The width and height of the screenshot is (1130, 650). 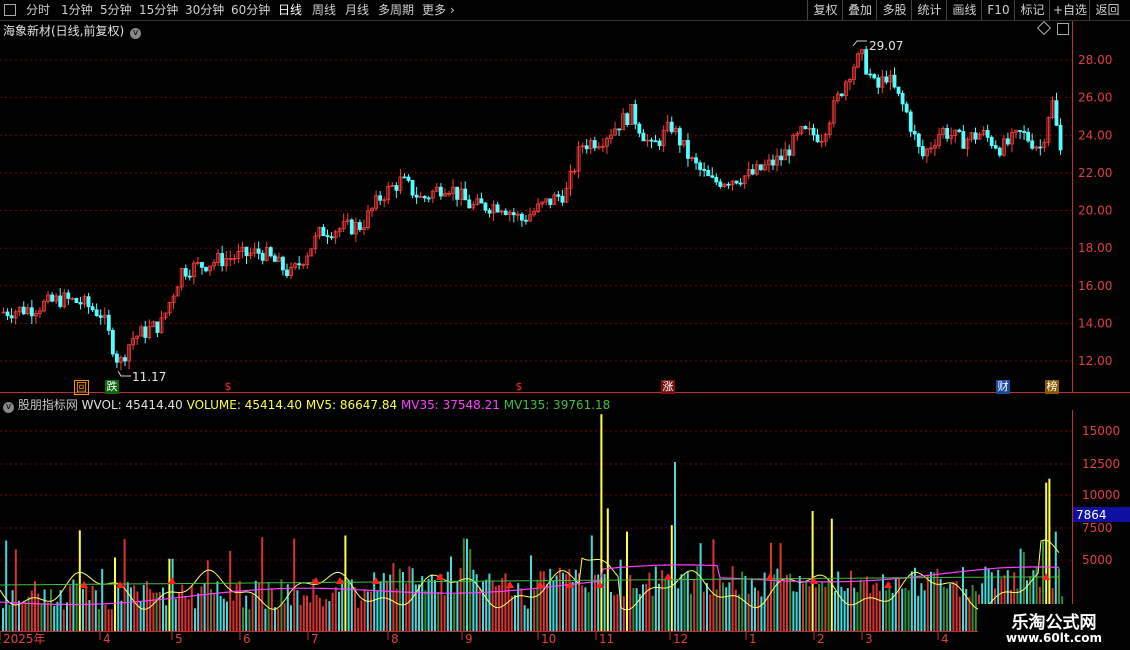 What do you see at coordinates (894, 10) in the screenshot?
I see `multi-stock-button: 多股` at bounding box center [894, 10].